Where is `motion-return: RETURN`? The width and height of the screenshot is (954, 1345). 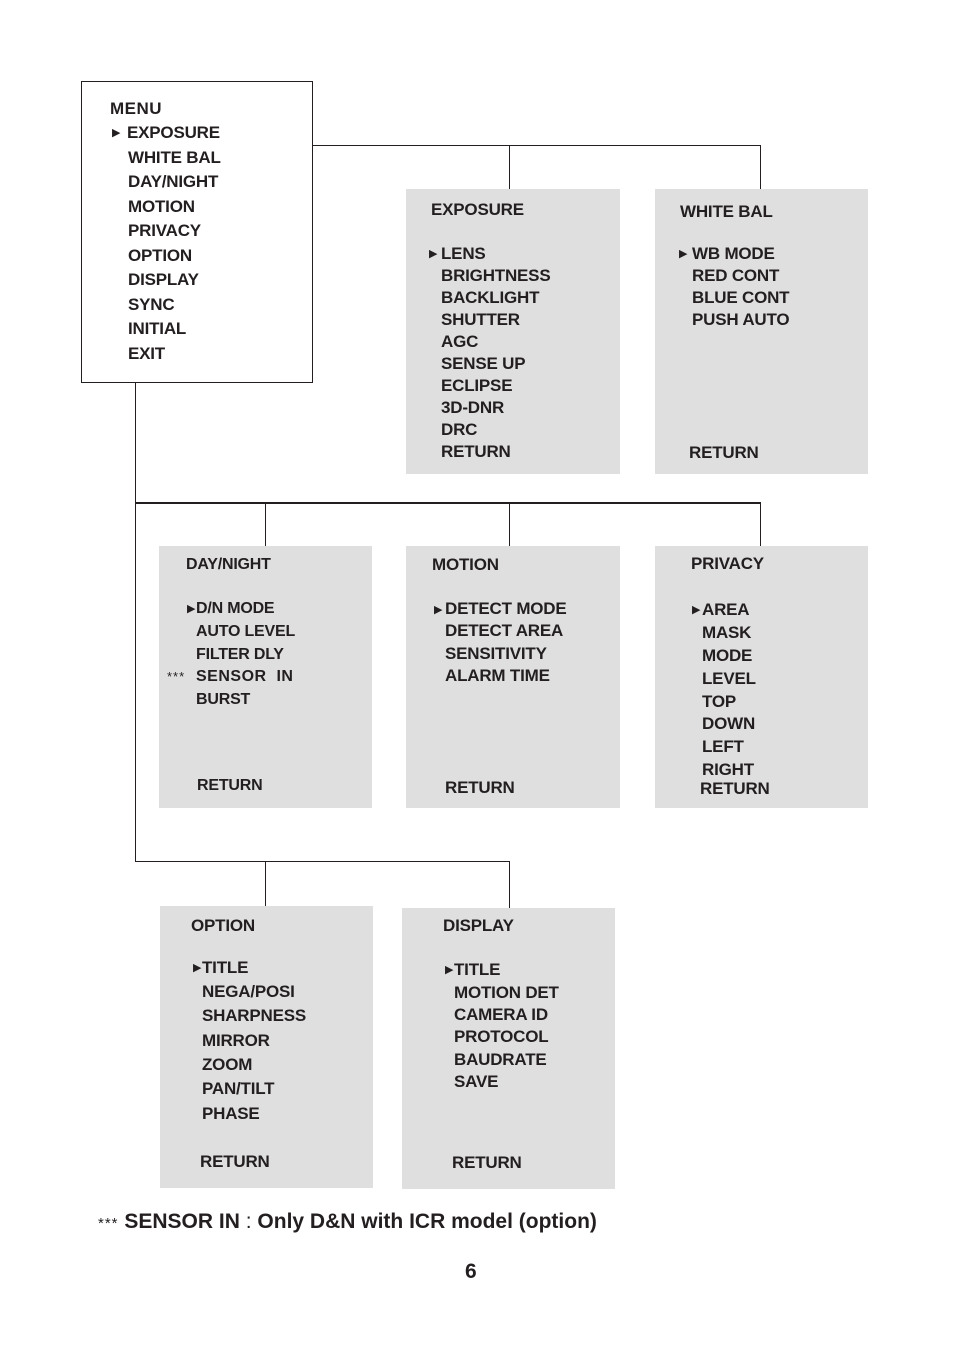 motion-return: RETURN is located at coordinates (480, 788).